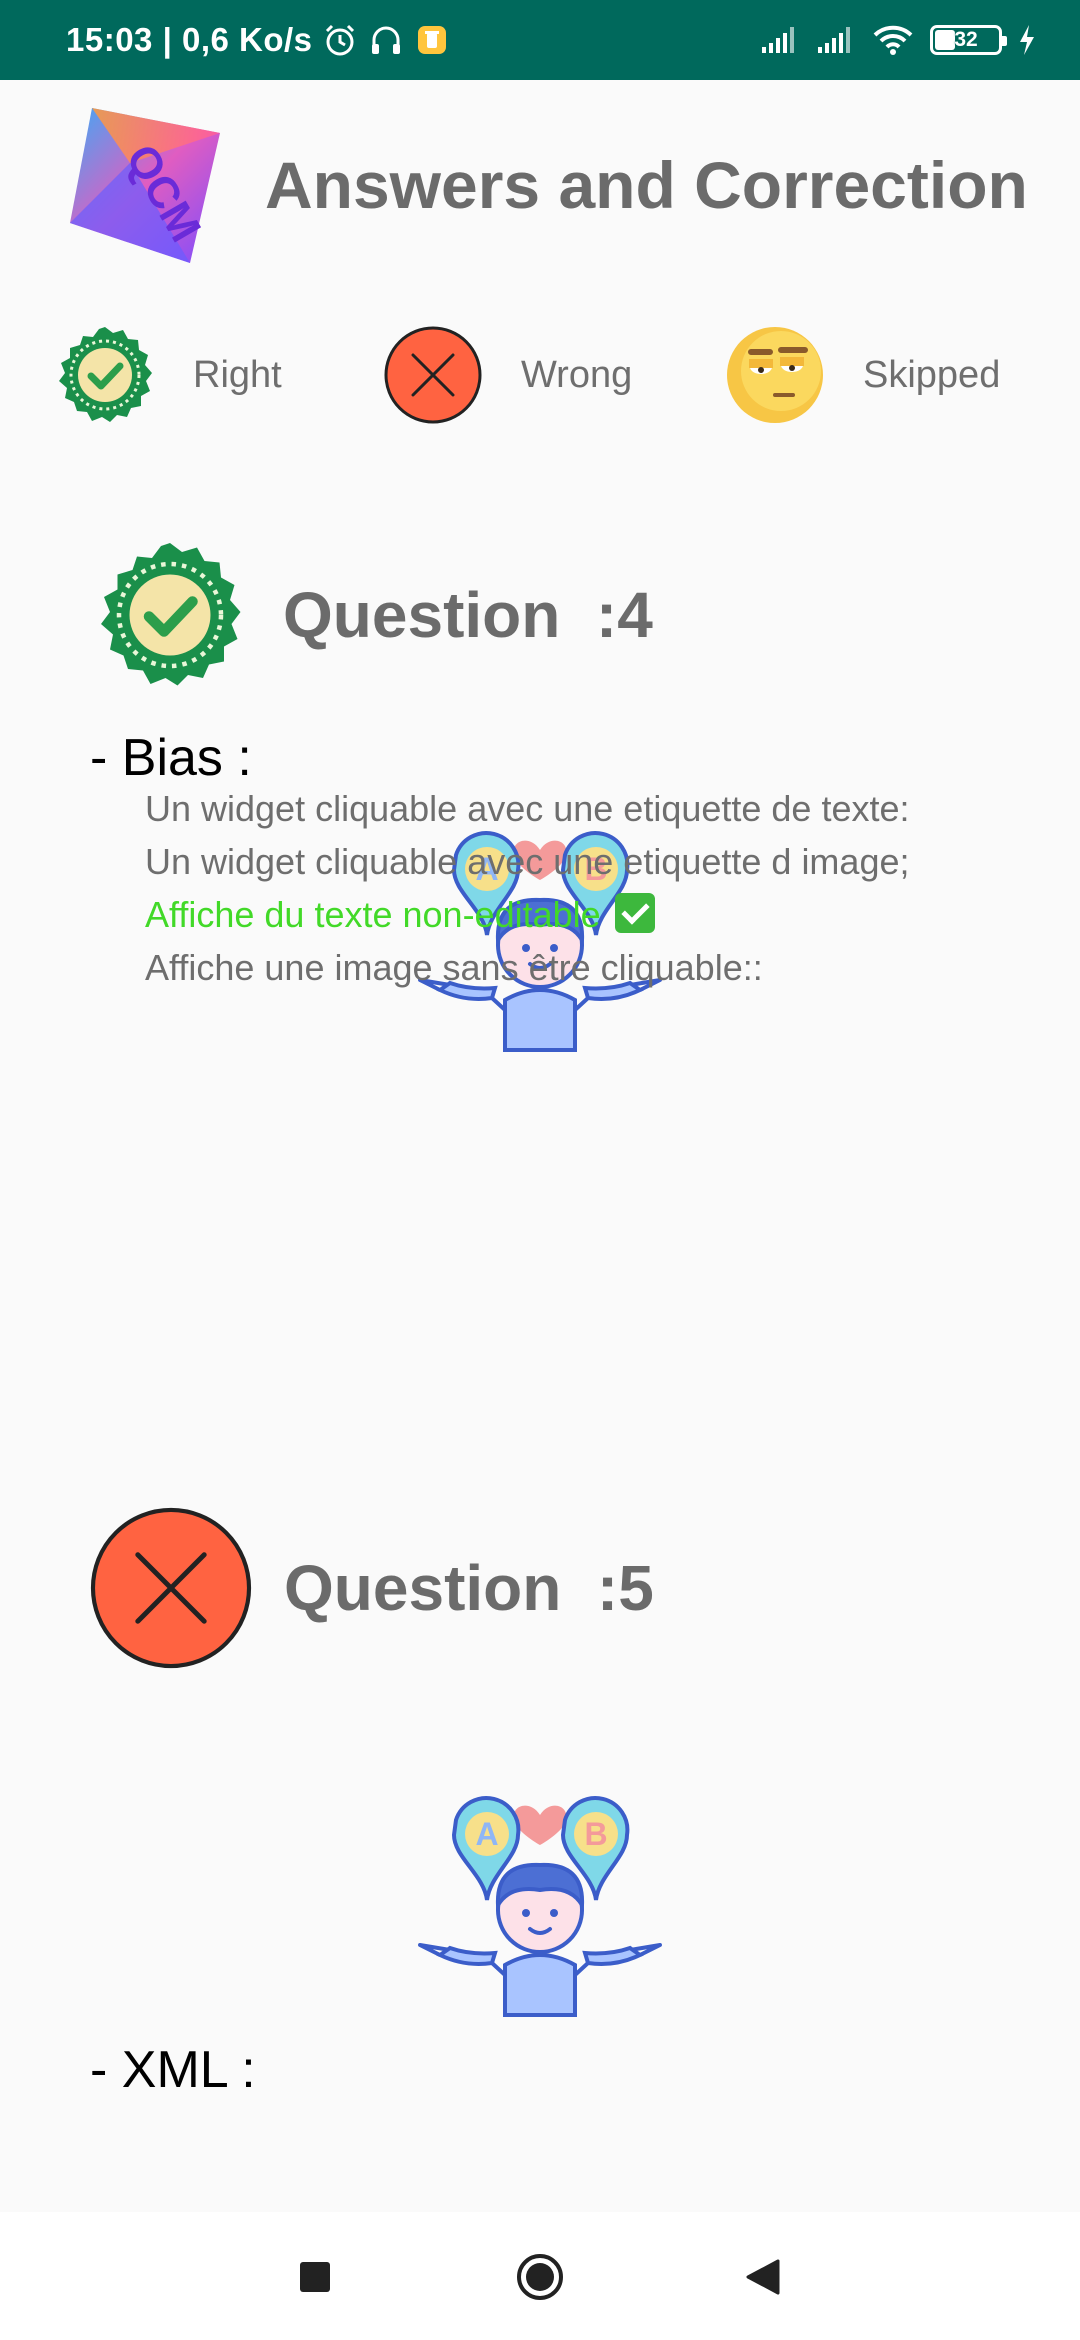 Image resolution: width=1080 pixels, height=2340 pixels. Describe the element at coordinates (577, 374) in the screenshot. I see `legend-wrong-label: Wrong` at that location.